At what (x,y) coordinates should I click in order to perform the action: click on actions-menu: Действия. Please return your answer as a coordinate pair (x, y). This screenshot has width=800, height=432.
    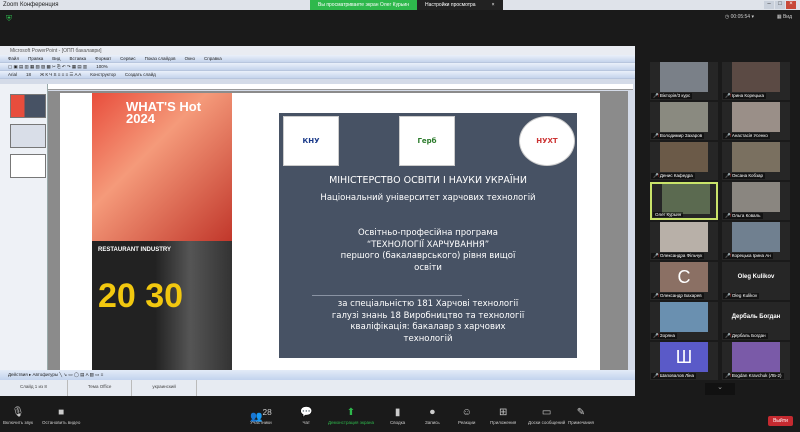
    Looking at the image, I should click on (18, 374).